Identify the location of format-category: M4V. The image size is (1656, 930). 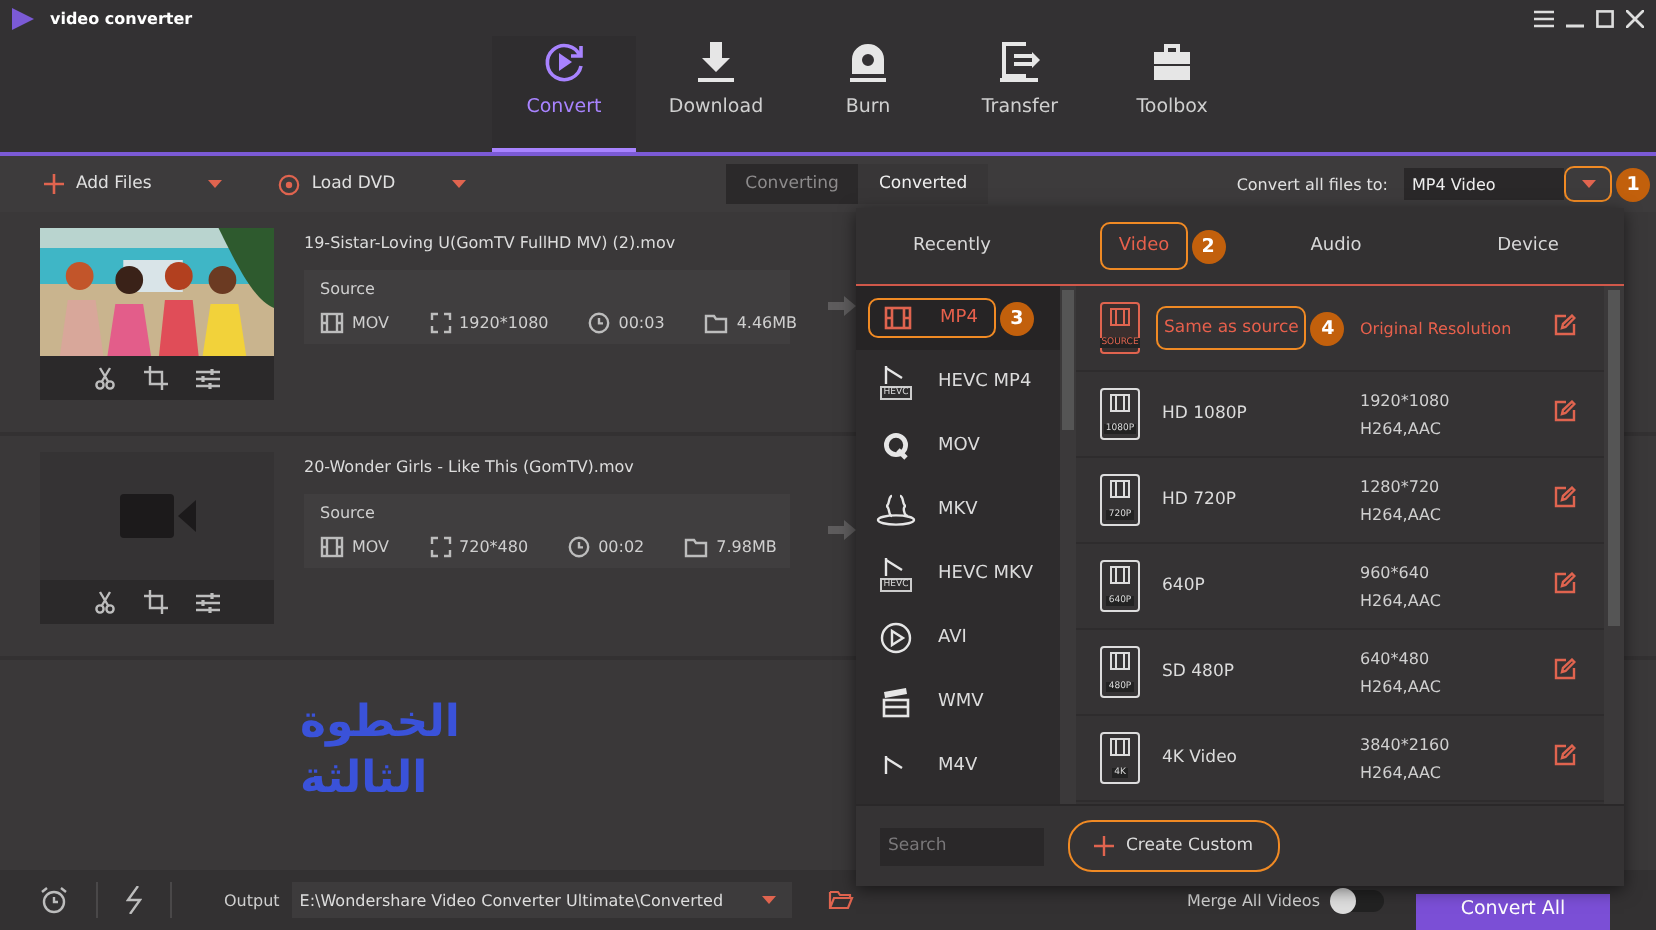
(958, 766).